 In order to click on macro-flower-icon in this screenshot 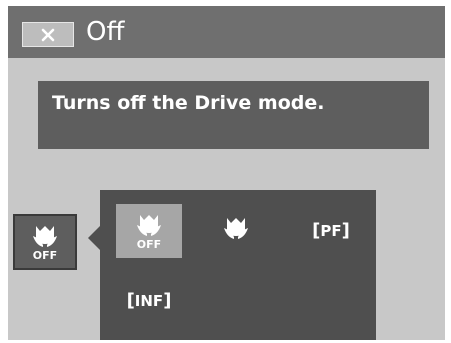, I will do `click(236, 228)`.